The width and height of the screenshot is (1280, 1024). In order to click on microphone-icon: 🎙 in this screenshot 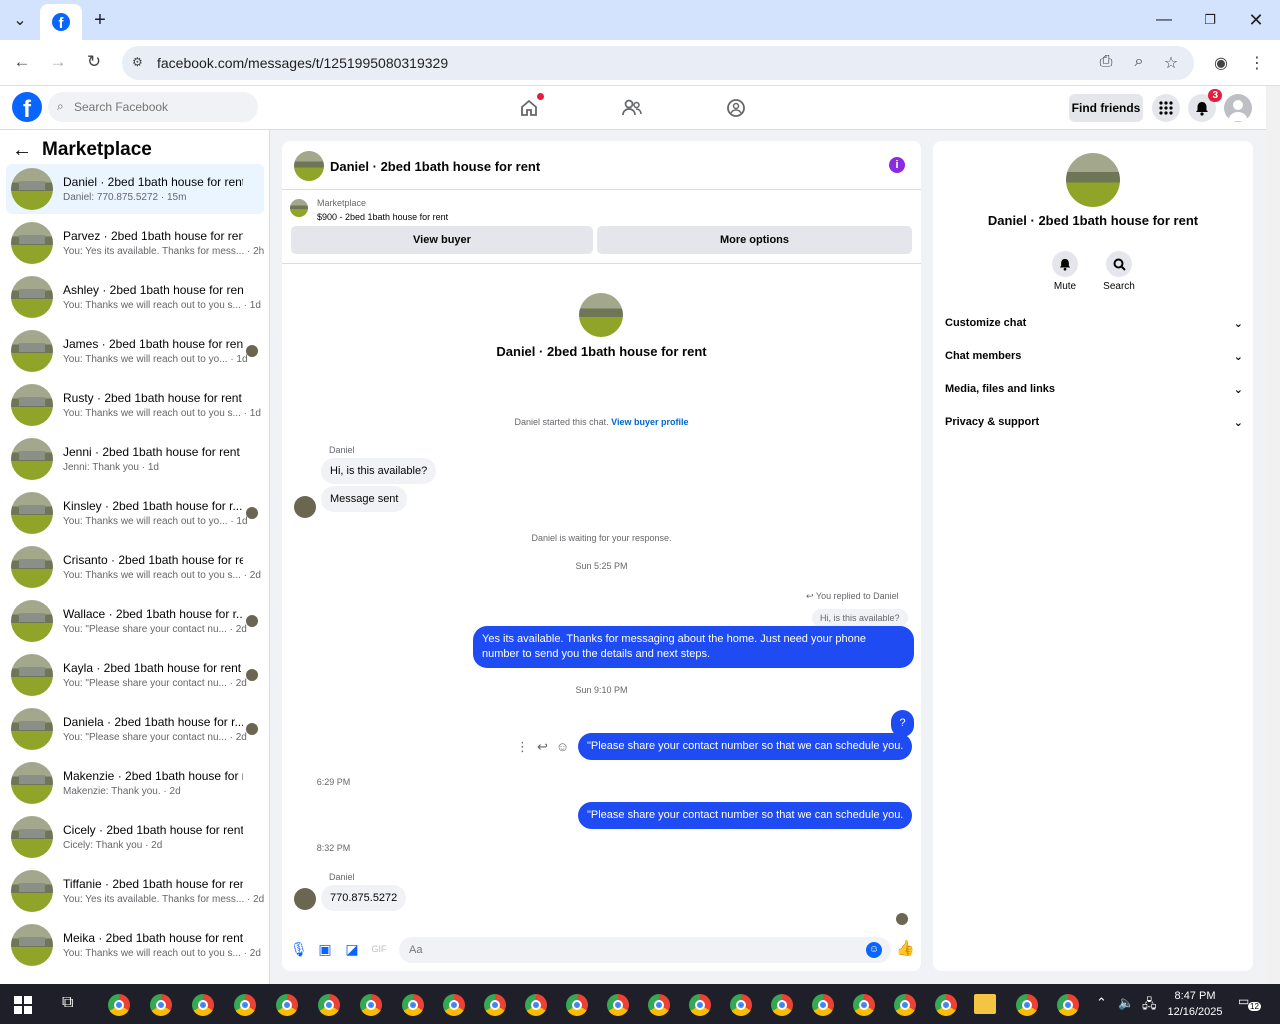, I will do `click(299, 949)`.